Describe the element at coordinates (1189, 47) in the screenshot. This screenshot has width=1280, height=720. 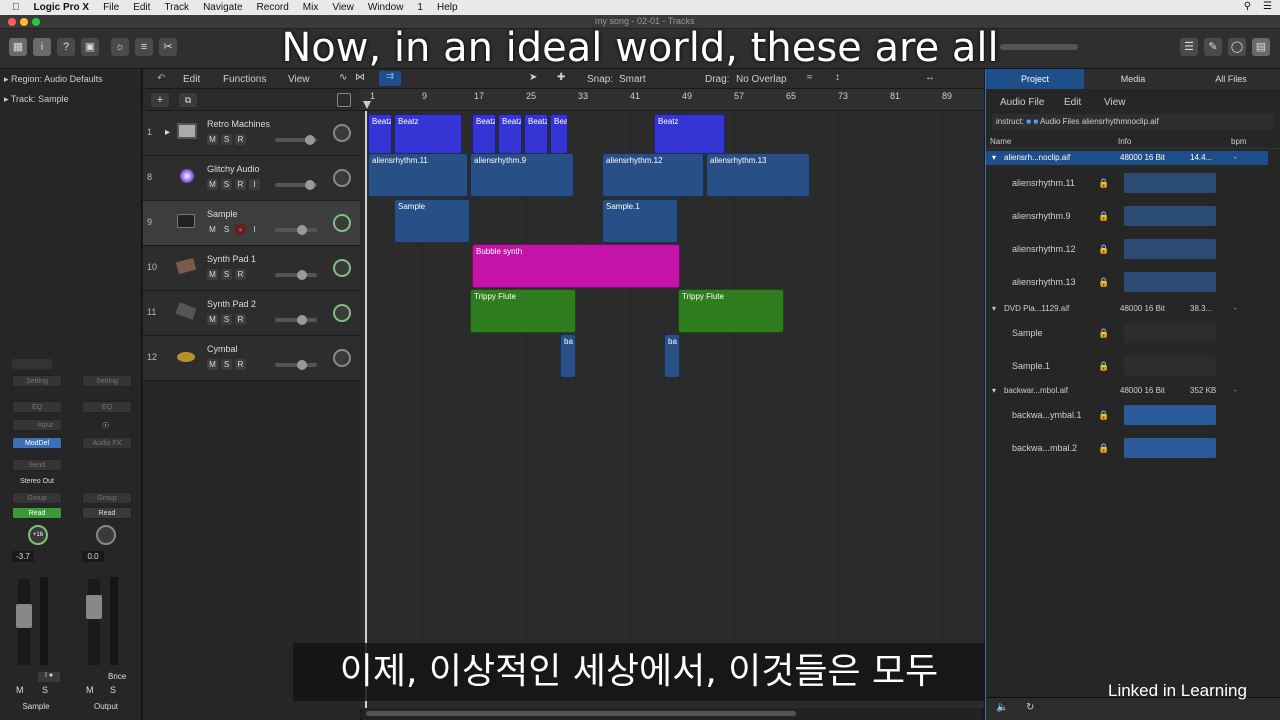
I see `list-editors-icon: ☰` at that location.